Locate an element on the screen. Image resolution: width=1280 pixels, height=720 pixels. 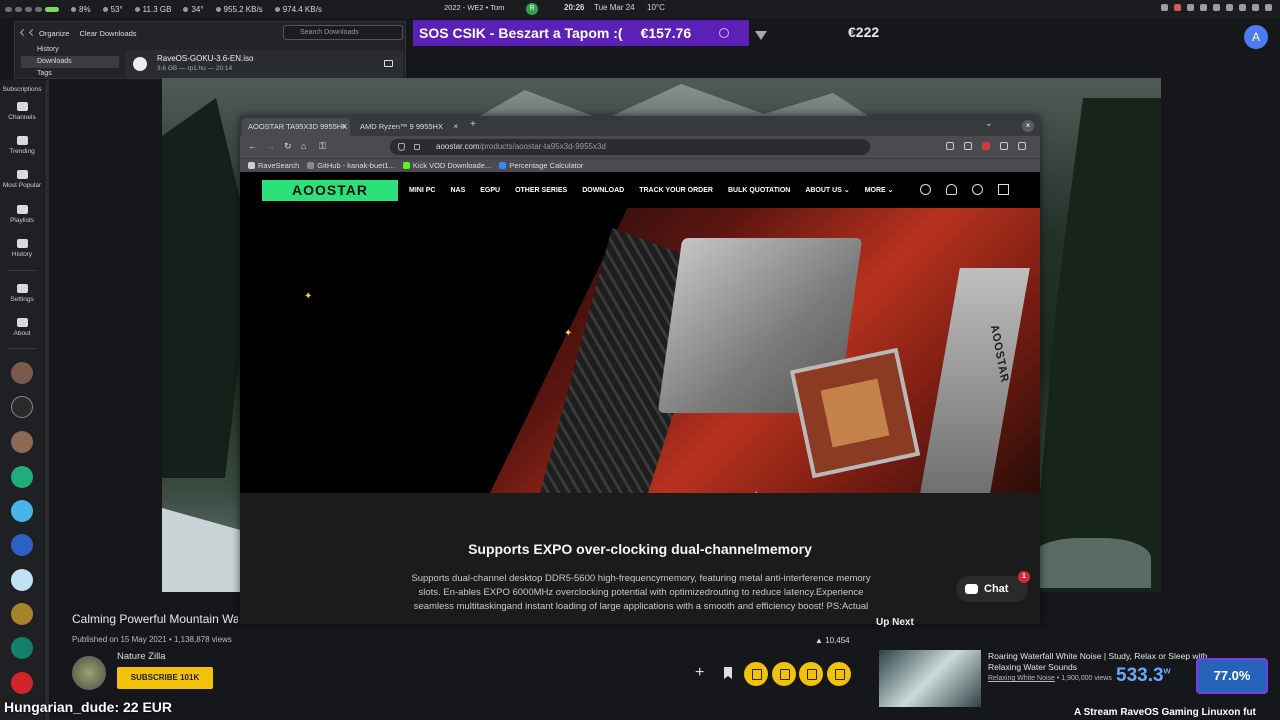
place-tags: Tags is located at coordinates (70, 74).